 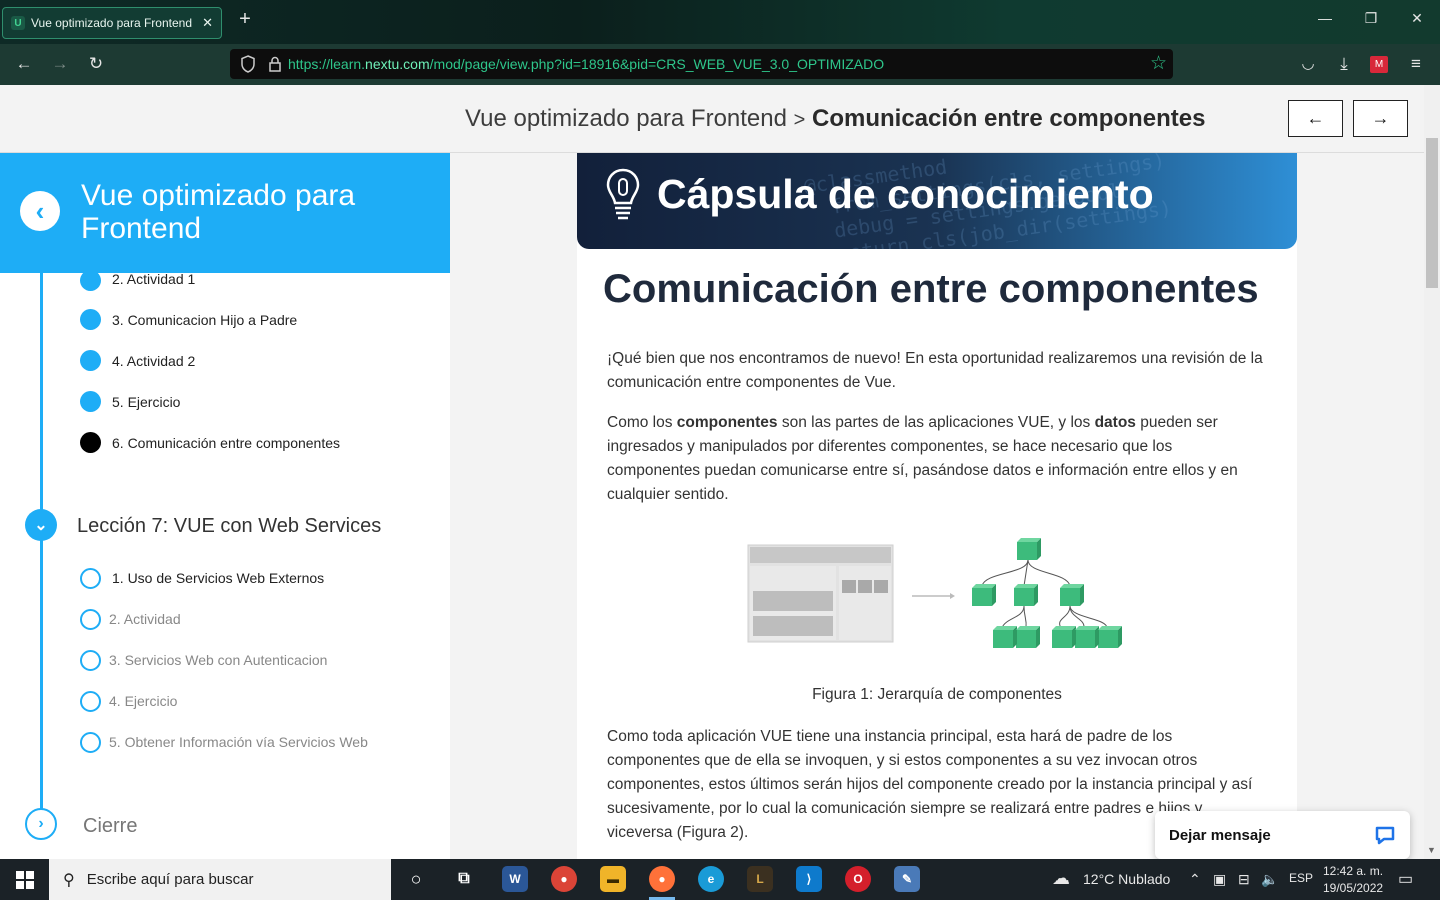 What do you see at coordinates (40, 211) in the screenshot?
I see `chevron-left-icon: ‹` at bounding box center [40, 211].